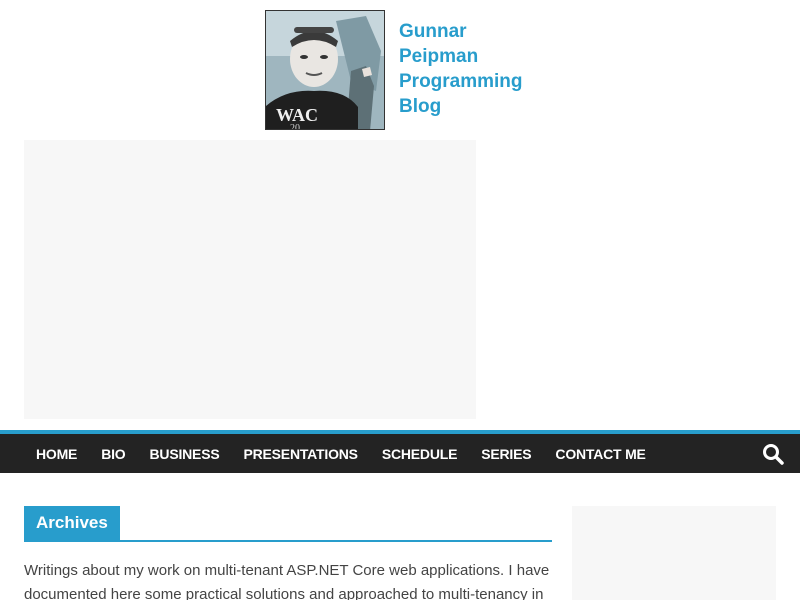  I want to click on logo-portrait-image: WAC 20, so click(325, 70).